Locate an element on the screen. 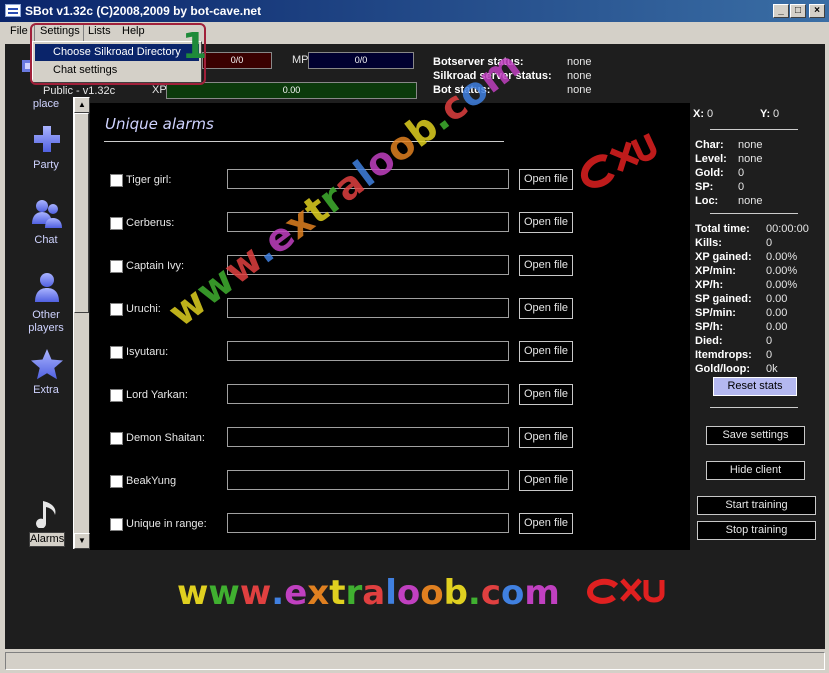 This screenshot has width=829, height=673. plus-icon is located at coordinates (47, 139).